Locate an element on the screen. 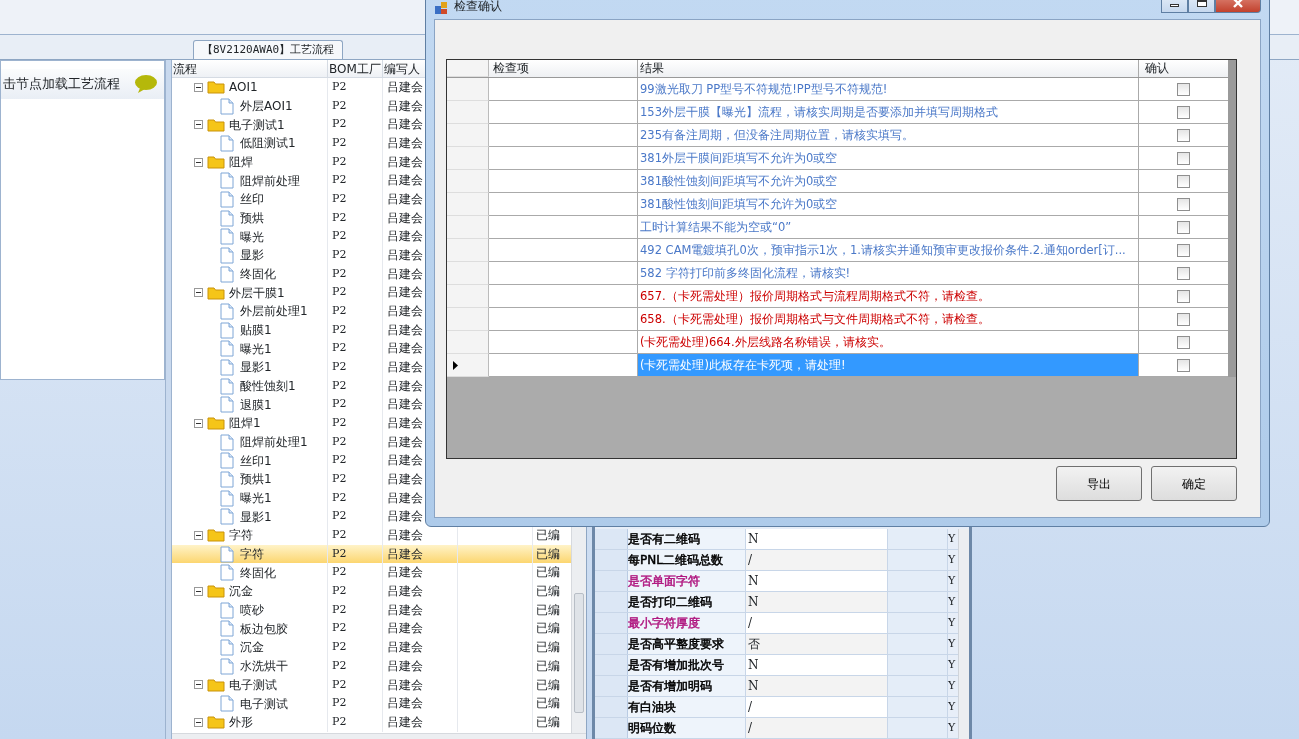 Image resolution: width=1299 pixels, height=739 pixels. tree-item-label: 丝印 is located at coordinates (252, 199).